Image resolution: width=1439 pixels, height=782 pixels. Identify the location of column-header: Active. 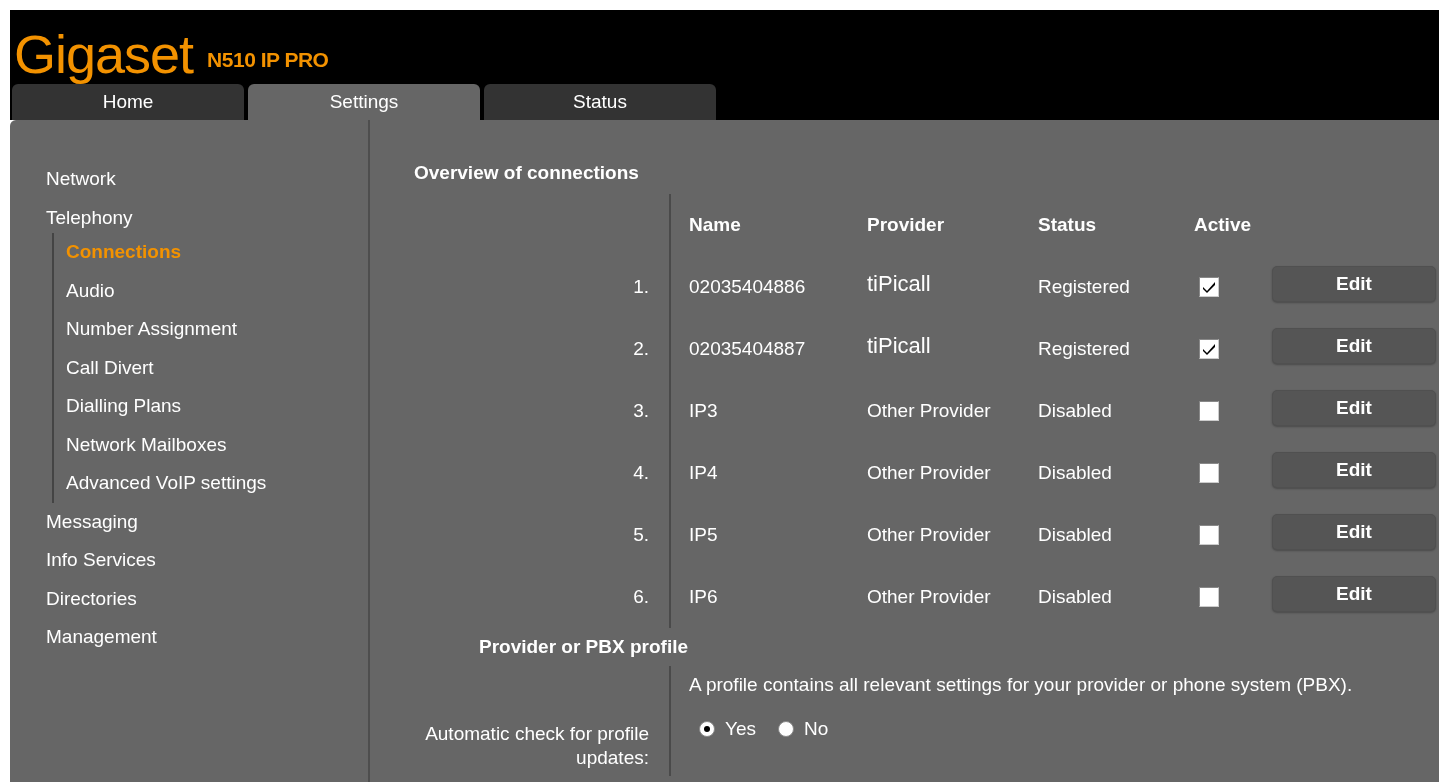
(1223, 225).